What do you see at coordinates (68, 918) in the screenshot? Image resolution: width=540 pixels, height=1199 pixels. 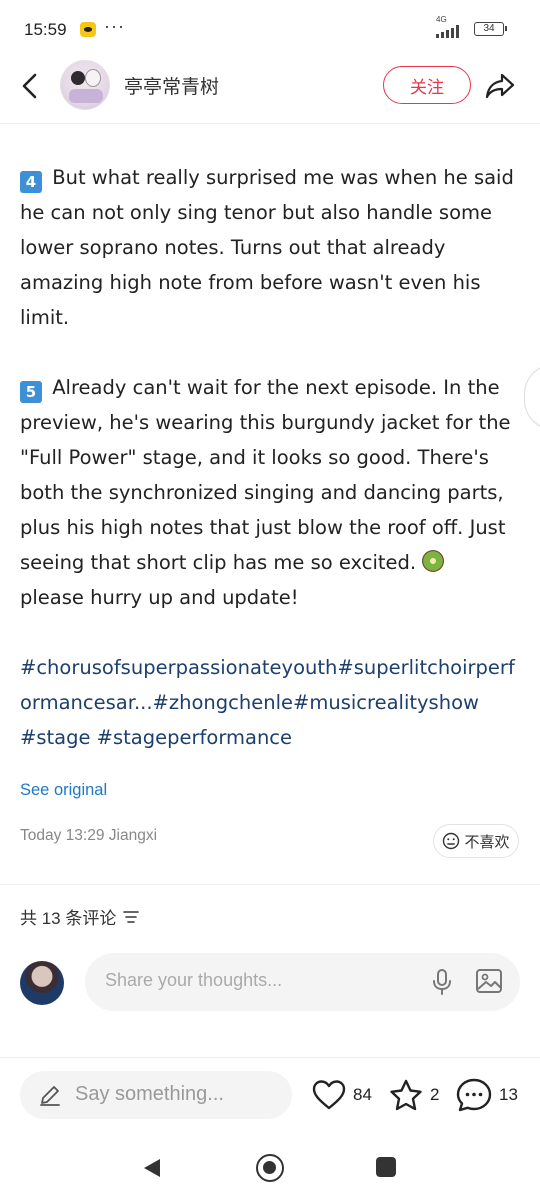 I see `comments-count-label: 共 13 条评论` at bounding box center [68, 918].